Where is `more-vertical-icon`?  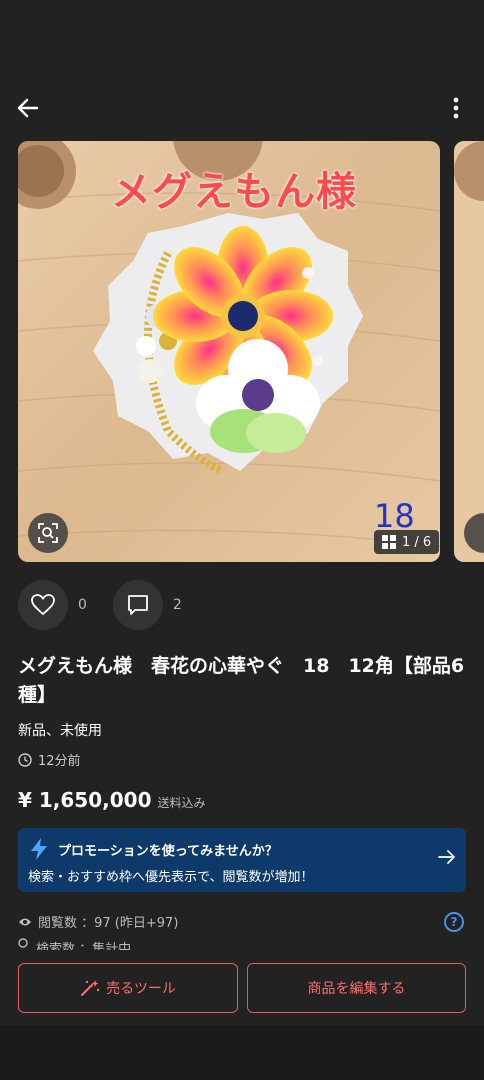 more-vertical-icon is located at coordinates (456, 108).